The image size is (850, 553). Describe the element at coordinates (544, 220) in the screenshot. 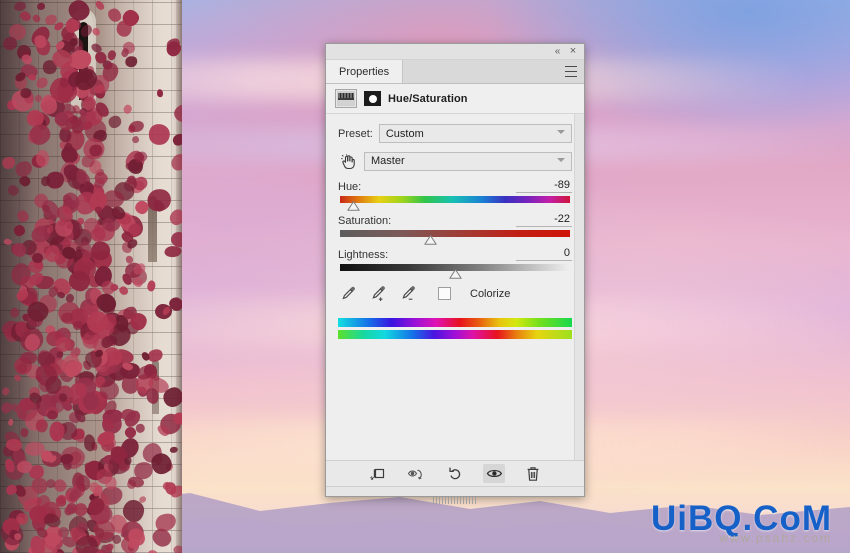

I see `slider-saturation-value: -22` at that location.